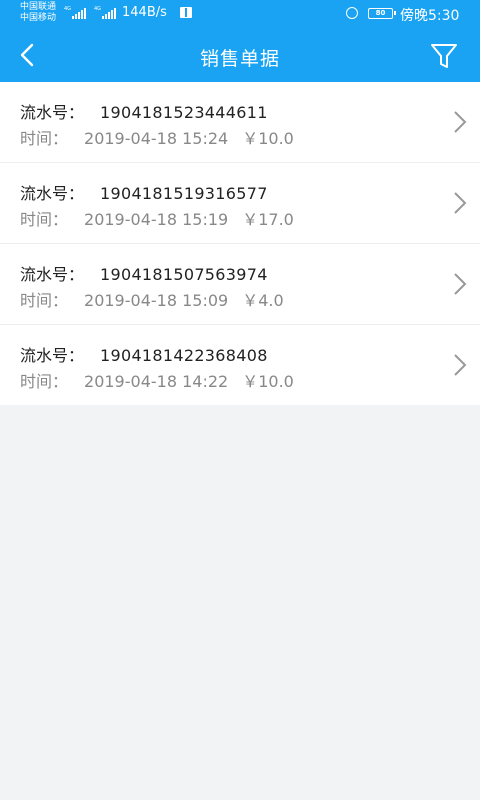 The height and width of the screenshot is (800, 480). I want to click on record-time: 2019-04-18 15:19, so click(156, 219).